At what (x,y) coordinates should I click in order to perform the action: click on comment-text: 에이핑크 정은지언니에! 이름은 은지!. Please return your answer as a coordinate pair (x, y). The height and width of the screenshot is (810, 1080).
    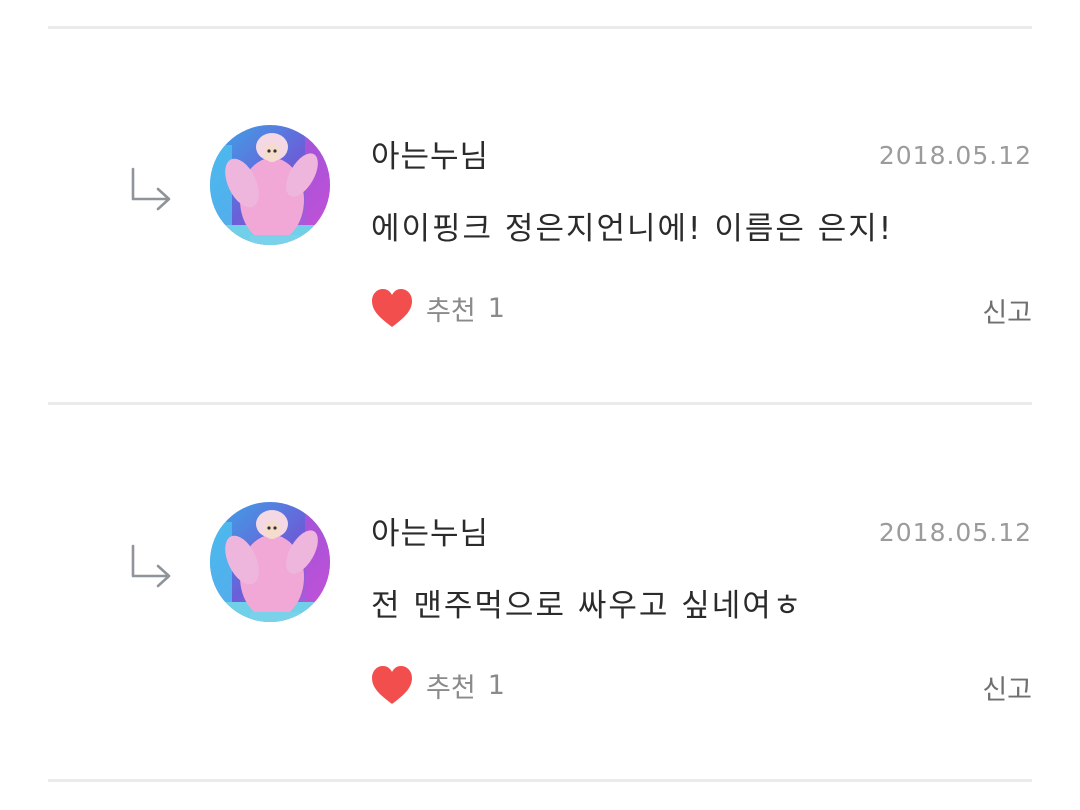
    Looking at the image, I should click on (632, 229).